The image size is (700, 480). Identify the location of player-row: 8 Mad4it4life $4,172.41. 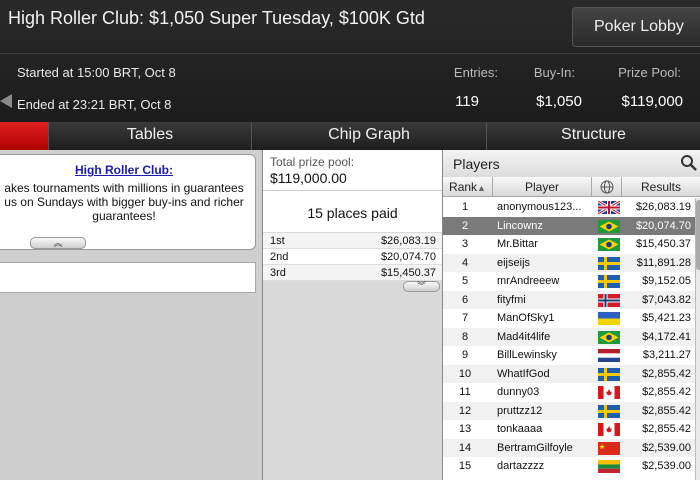
(569, 336).